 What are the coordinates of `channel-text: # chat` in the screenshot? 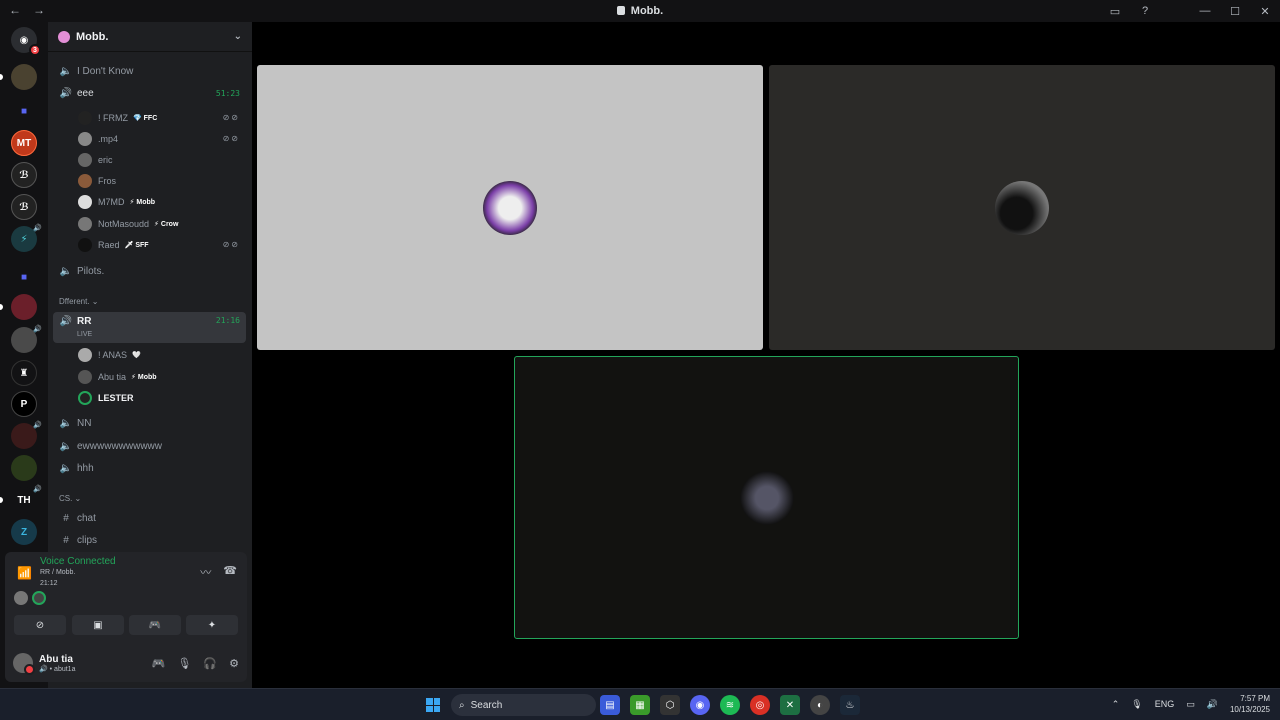 It's located at (149, 518).